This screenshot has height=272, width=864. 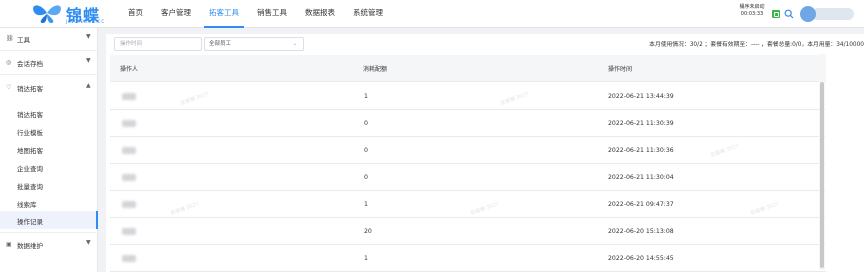 What do you see at coordinates (88, 85) in the screenshot?
I see `caret-up-icon: ▲` at bounding box center [88, 85].